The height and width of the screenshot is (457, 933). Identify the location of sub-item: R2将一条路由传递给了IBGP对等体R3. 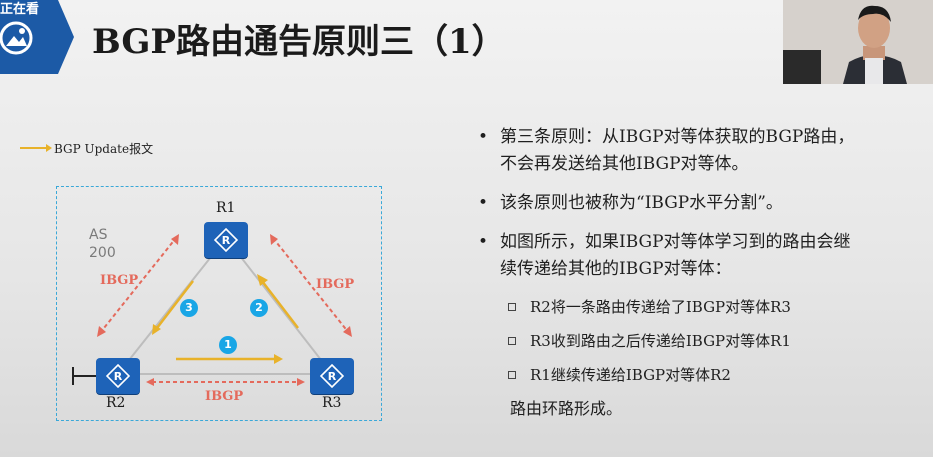
(713, 307).